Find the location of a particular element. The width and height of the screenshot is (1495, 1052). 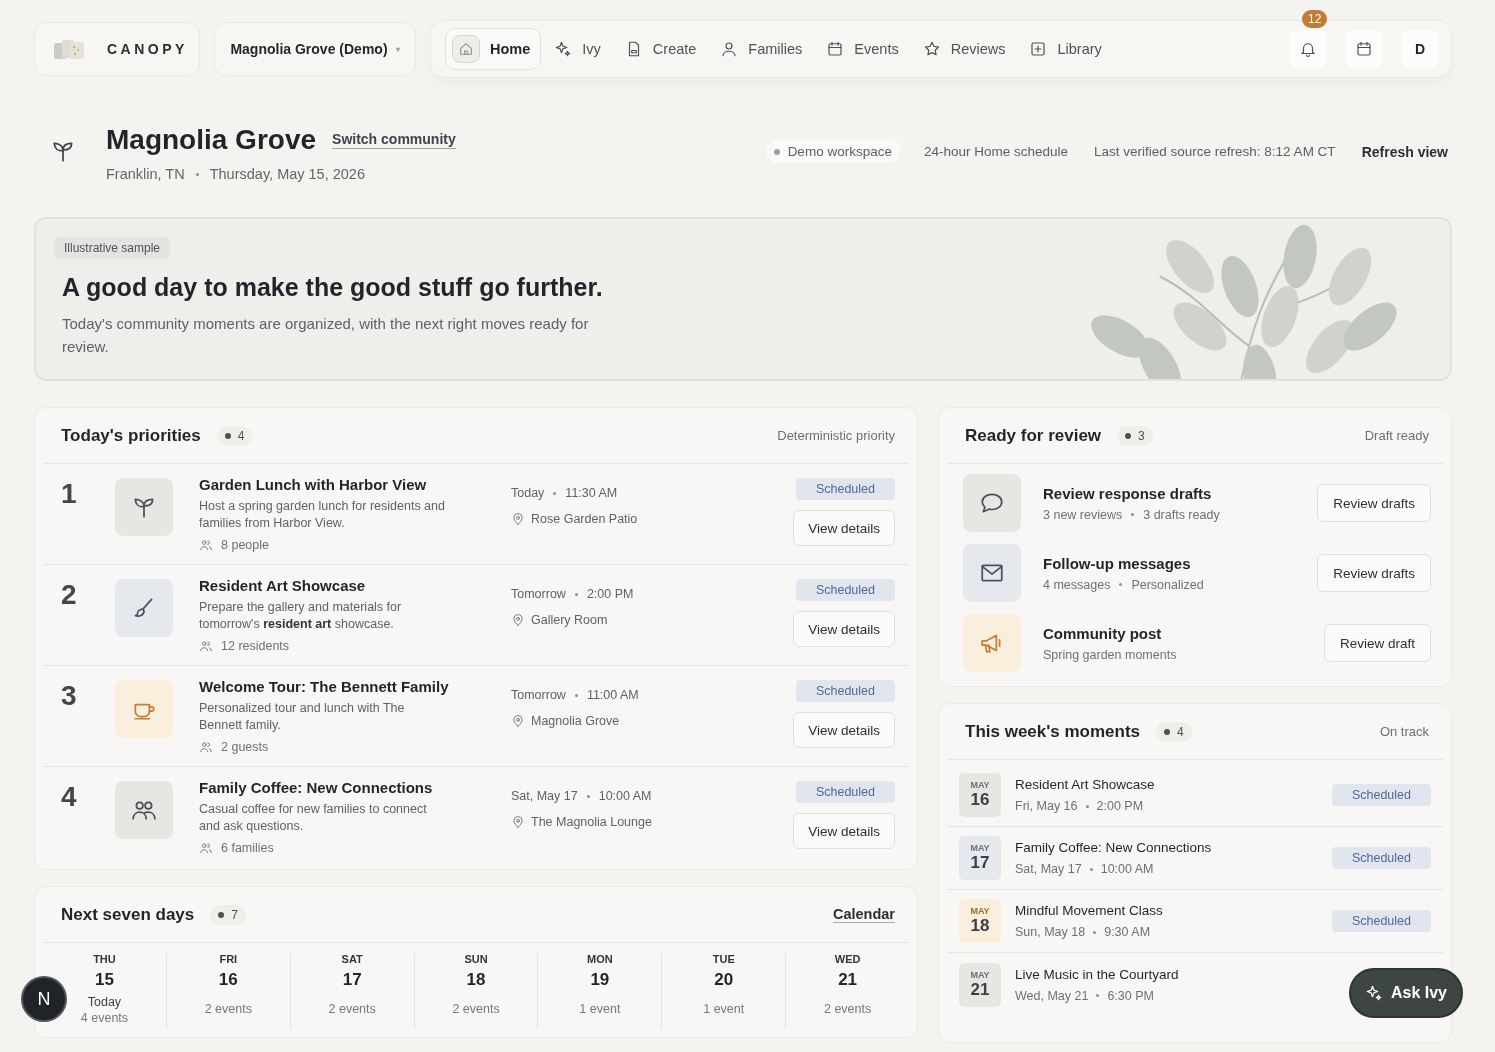

audience-text: 12 residents is located at coordinates (255, 646).